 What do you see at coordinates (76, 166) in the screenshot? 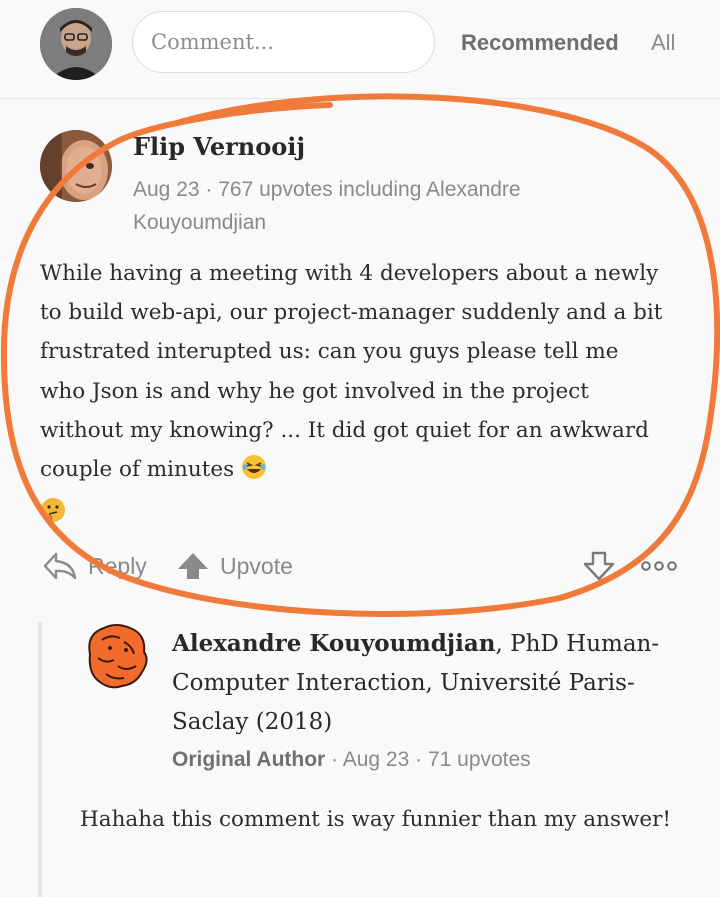
I see `comment-author-avatar` at bounding box center [76, 166].